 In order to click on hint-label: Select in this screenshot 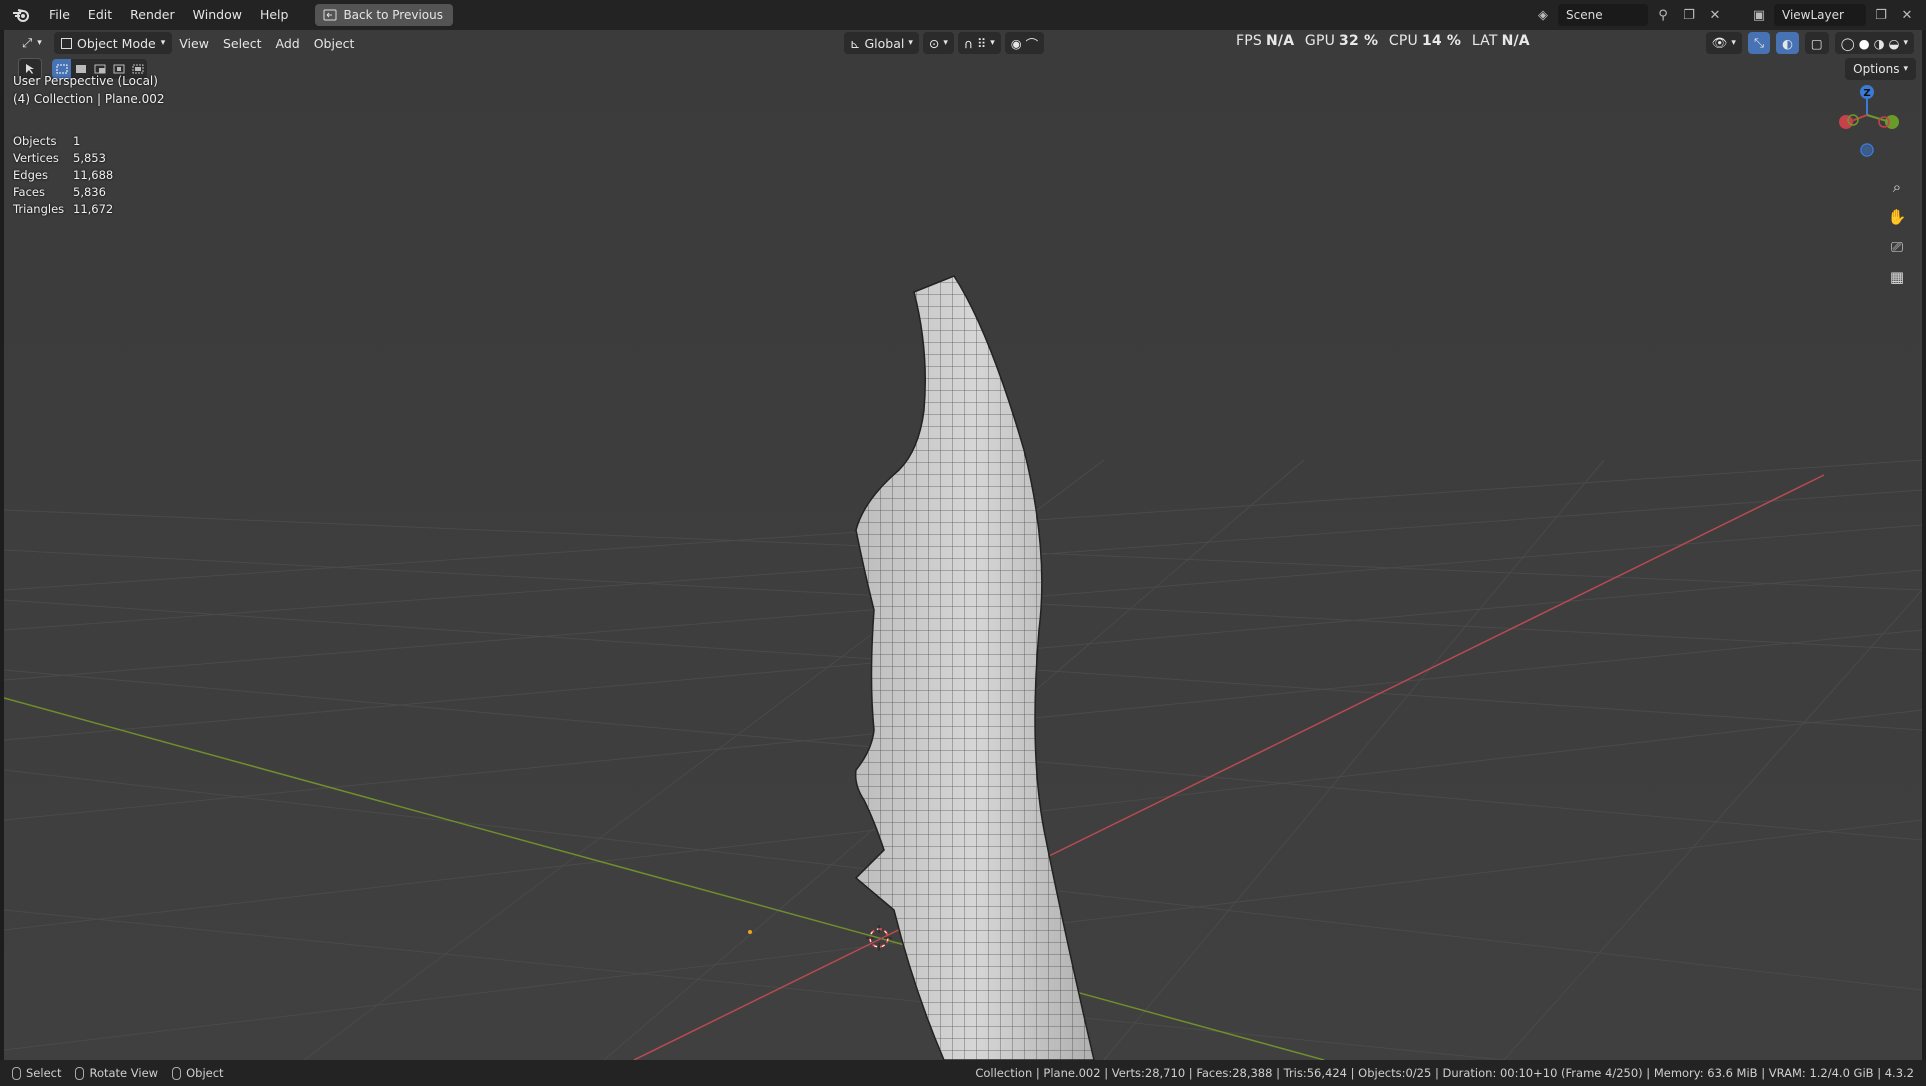, I will do `click(44, 1073)`.